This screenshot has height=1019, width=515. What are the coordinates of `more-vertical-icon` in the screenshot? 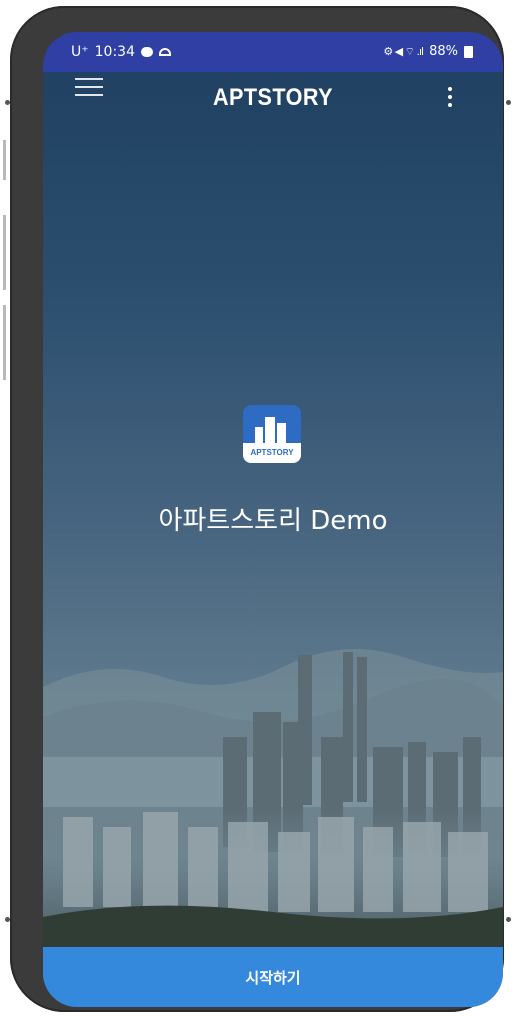 It's located at (450, 99).